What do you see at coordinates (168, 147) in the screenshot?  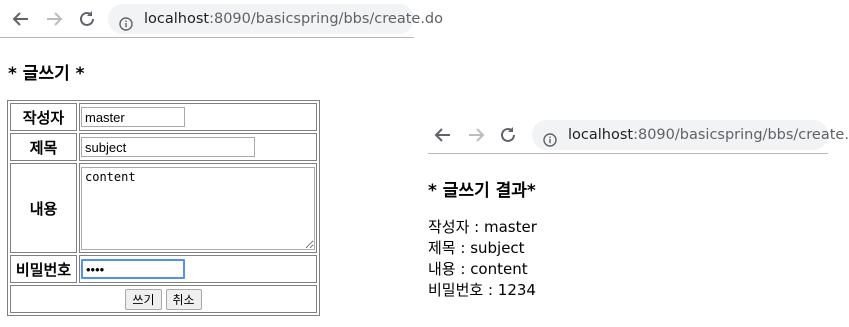 I see `subject-input` at bounding box center [168, 147].